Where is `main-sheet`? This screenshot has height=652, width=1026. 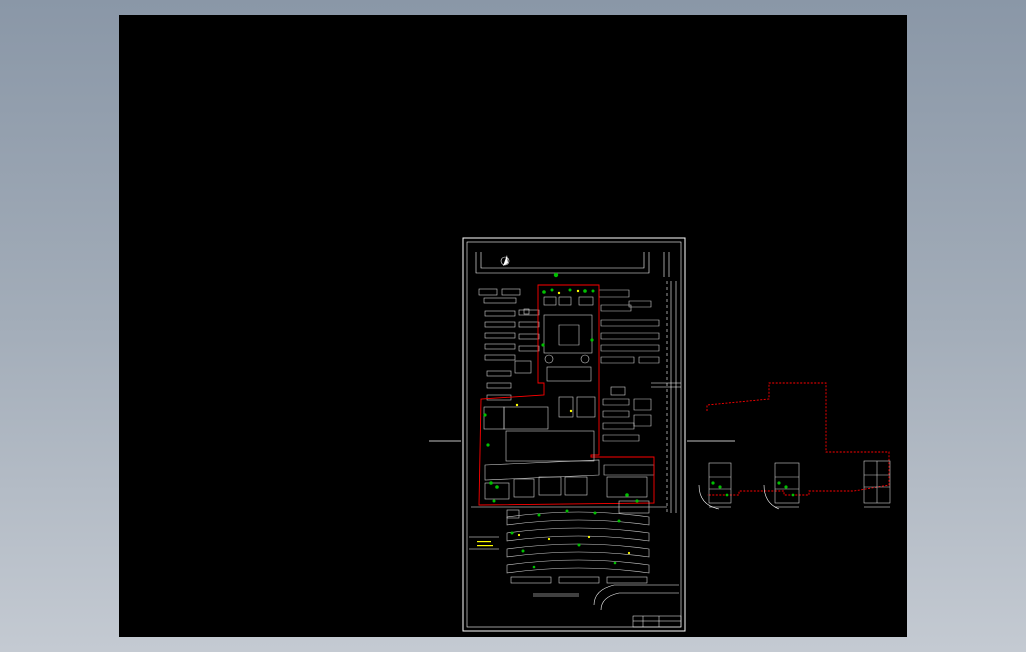 main-sheet is located at coordinates (574, 434).